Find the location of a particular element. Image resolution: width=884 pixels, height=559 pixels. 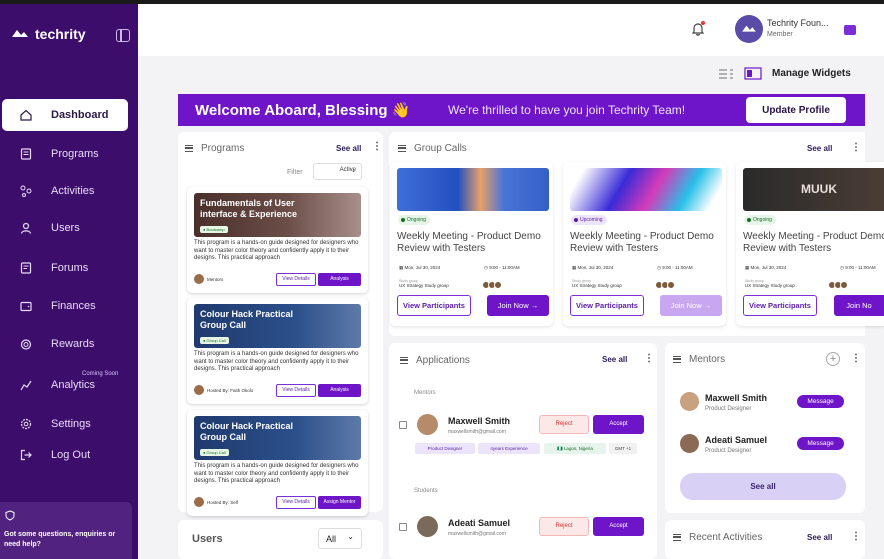

participants-avatars is located at coordinates (665, 285).